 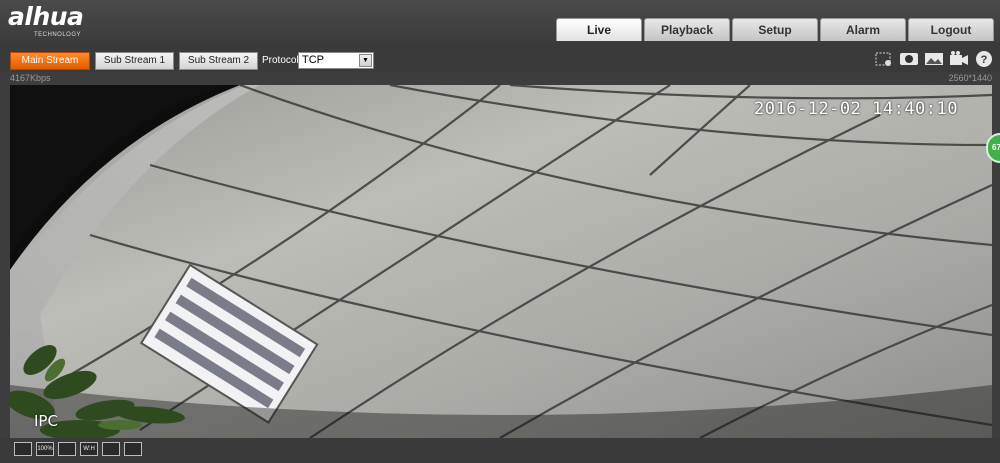 I want to click on fisheye-icon, so click(x=111, y=449).